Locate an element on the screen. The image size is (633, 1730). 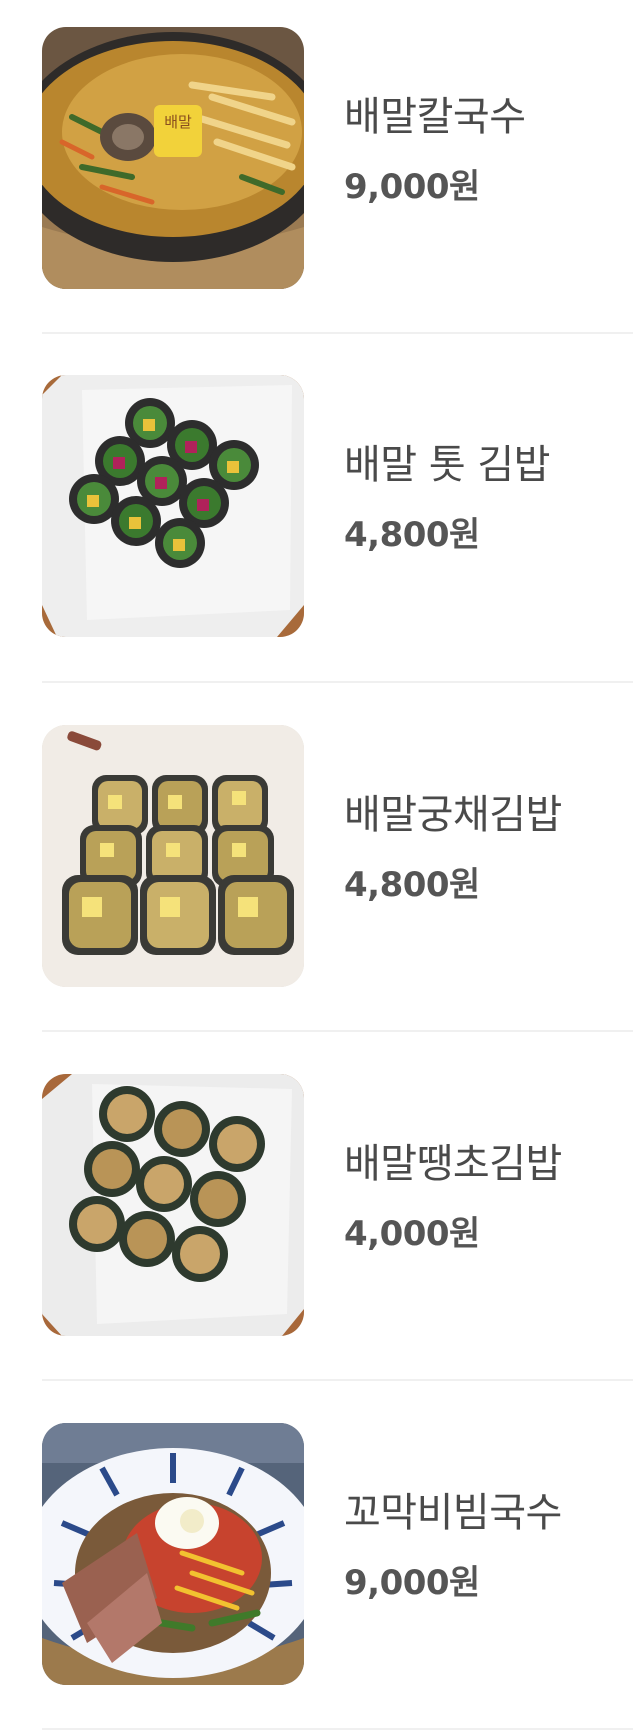
menu-item-bamal-gungchae-kimbap: 배말궁채김밥 4,800원 is located at coordinates (337, 856).